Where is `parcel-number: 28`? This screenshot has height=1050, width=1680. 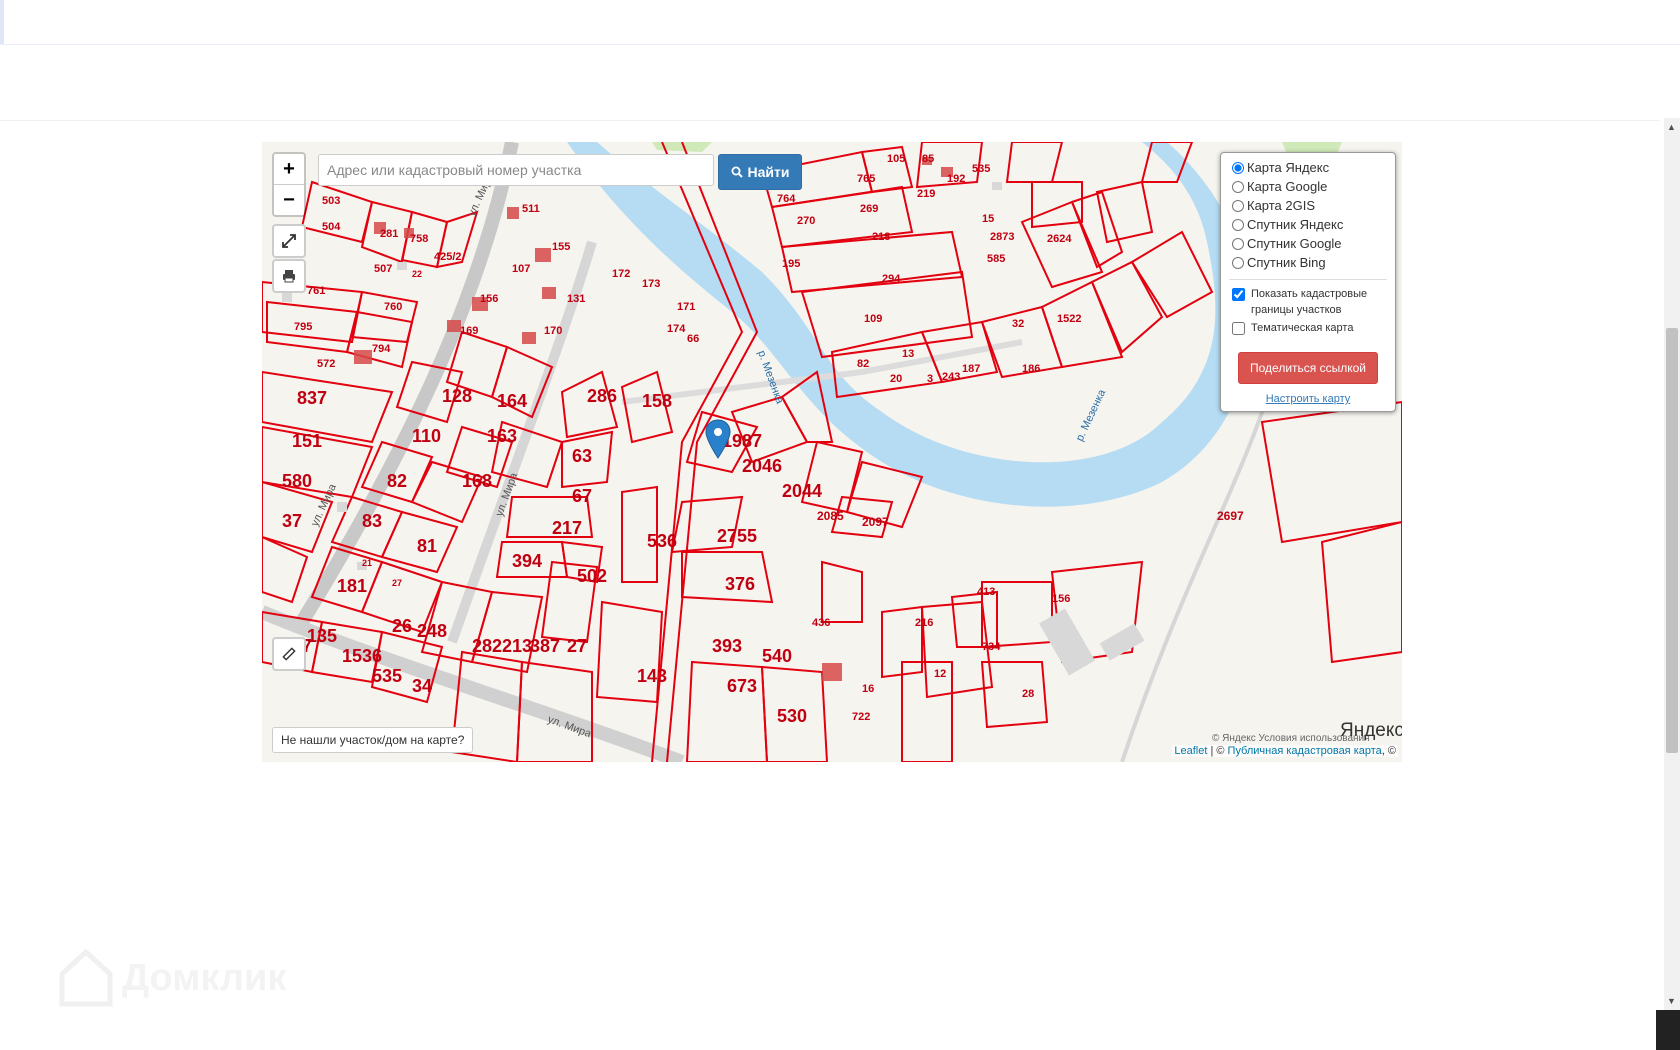 parcel-number: 28 is located at coordinates (1028, 694).